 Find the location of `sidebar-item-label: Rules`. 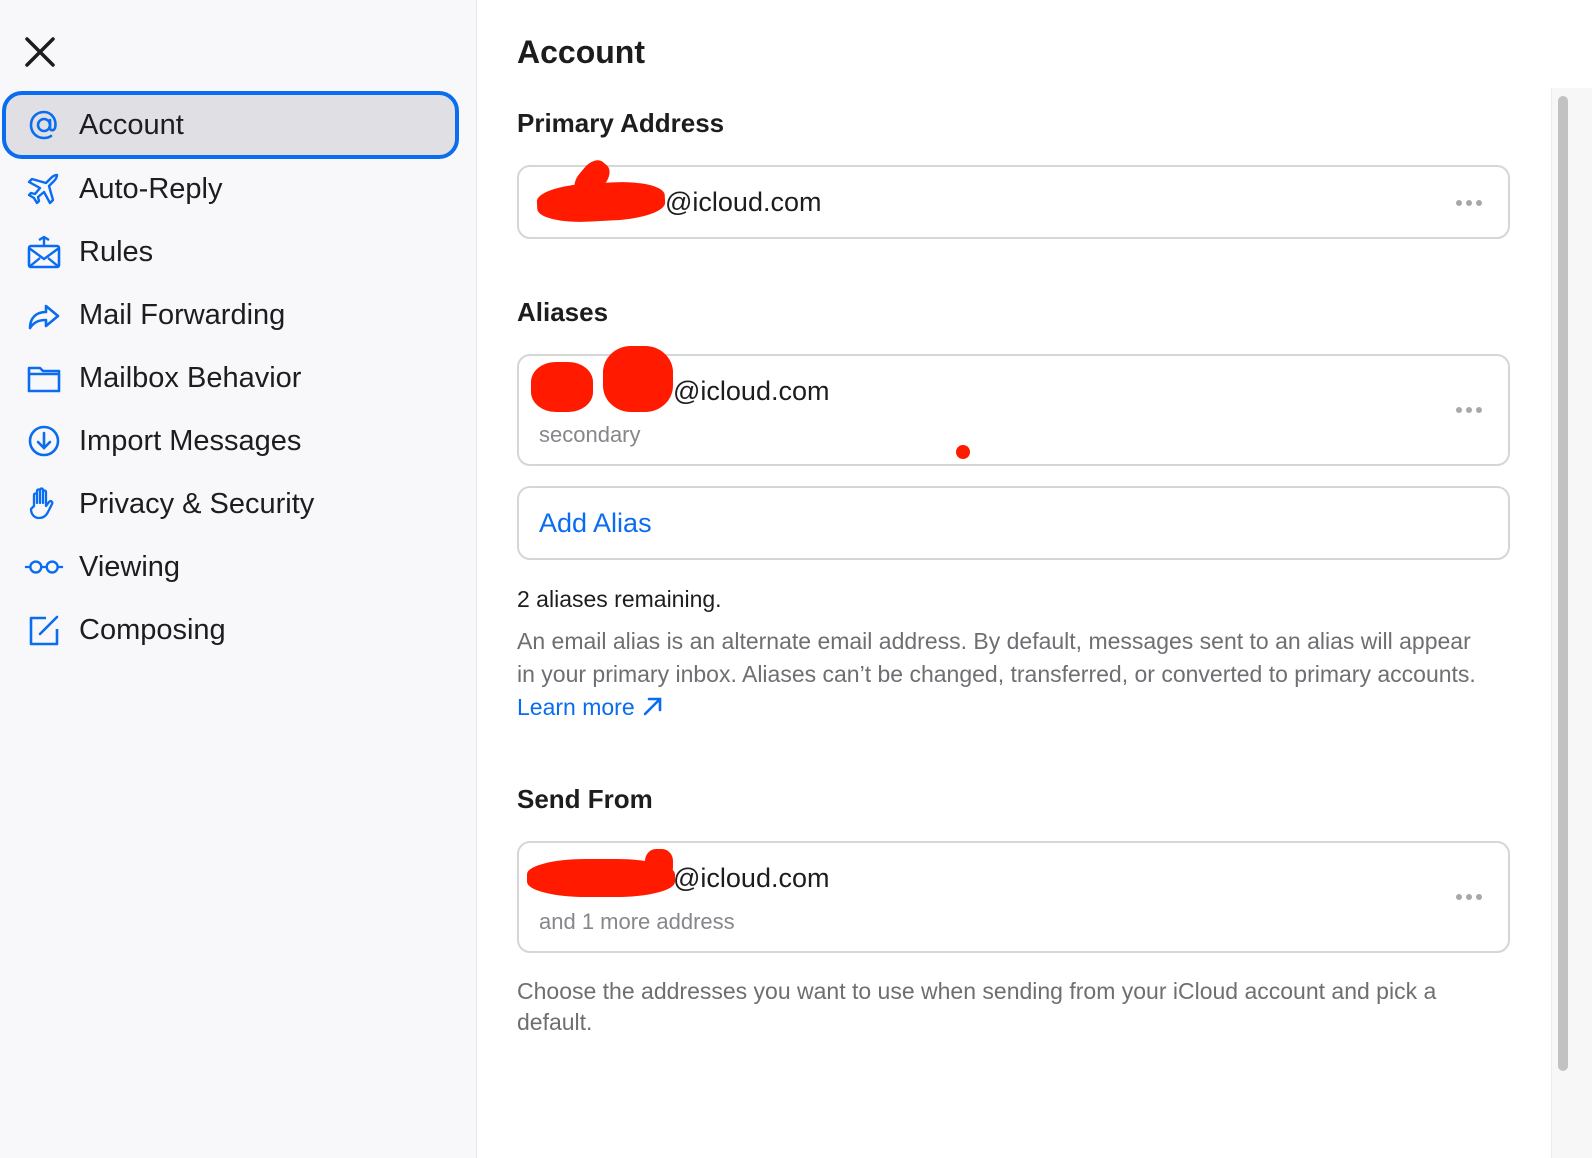

sidebar-item-label: Rules is located at coordinates (116, 251).